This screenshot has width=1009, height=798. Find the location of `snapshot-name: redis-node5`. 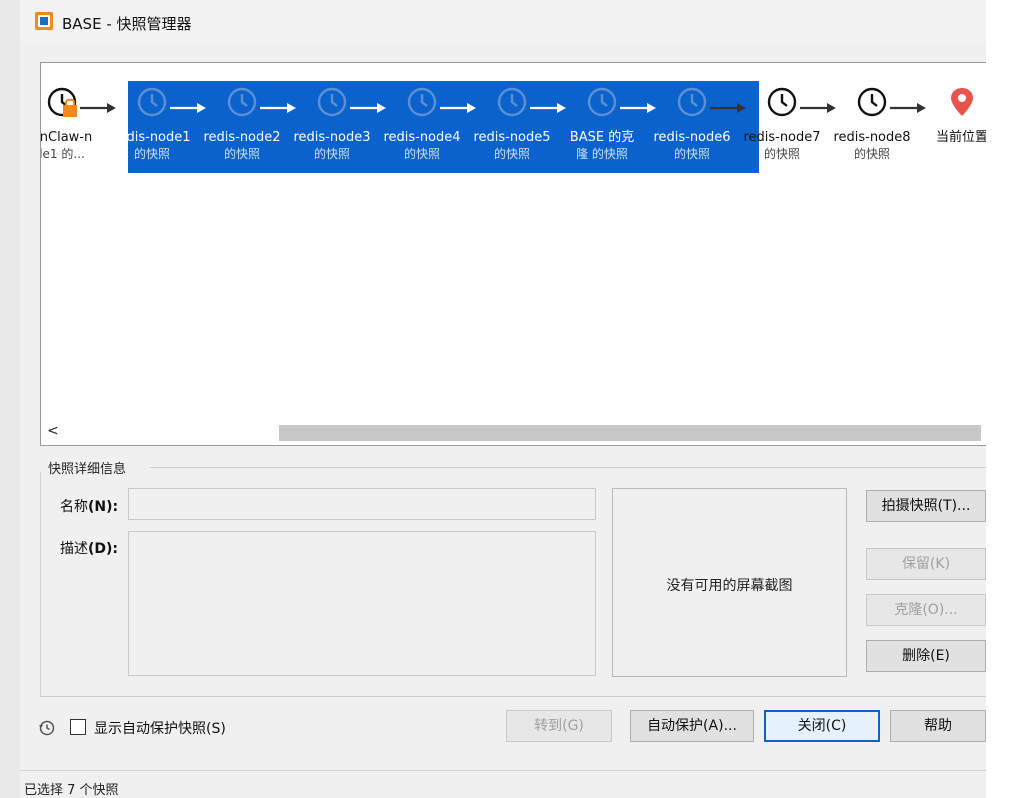

snapshot-name: redis-node5 is located at coordinates (512, 137).